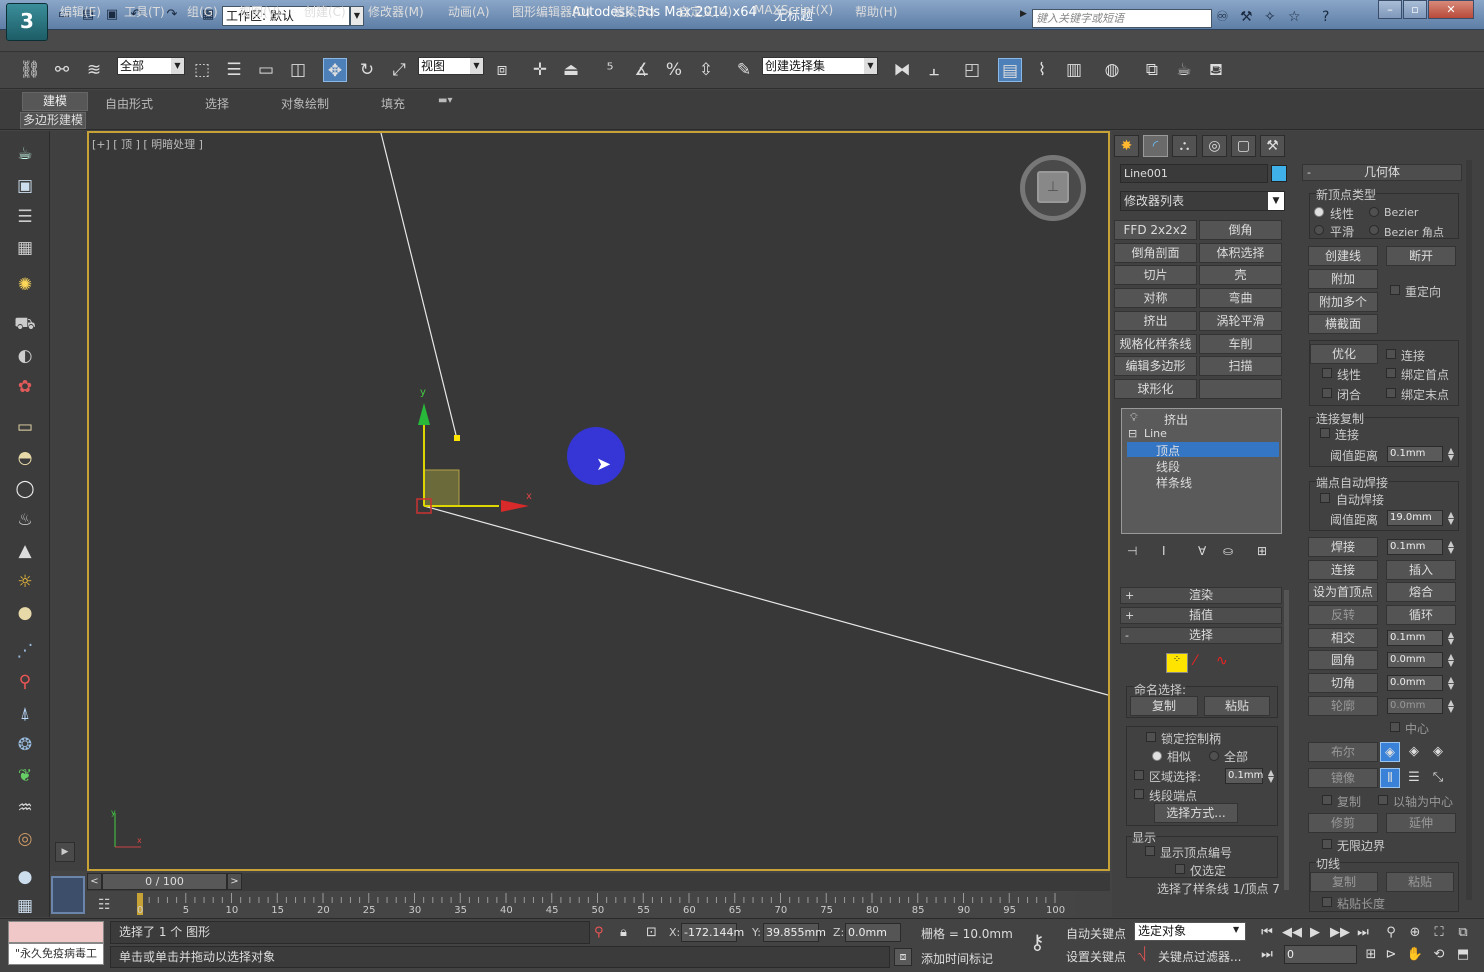 The width and height of the screenshot is (1484, 972). Describe the element at coordinates (1267, 955) in the screenshot. I see `key-mode-icon: ⏭` at that location.